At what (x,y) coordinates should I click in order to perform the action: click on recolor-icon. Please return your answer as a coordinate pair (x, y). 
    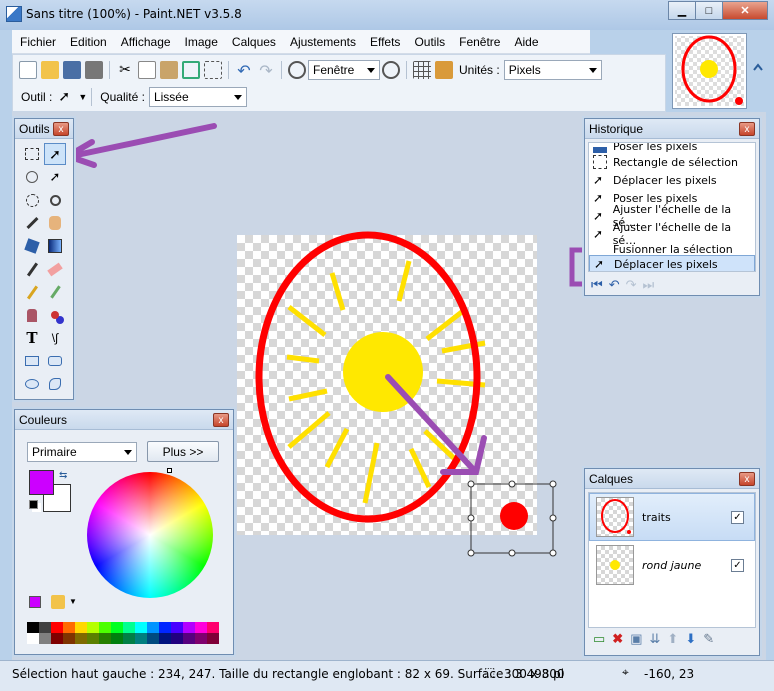
    Looking at the image, I should click on (55, 315).